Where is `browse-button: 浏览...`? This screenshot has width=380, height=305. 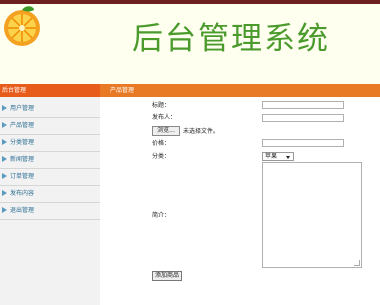 browse-button: 浏览... is located at coordinates (166, 131).